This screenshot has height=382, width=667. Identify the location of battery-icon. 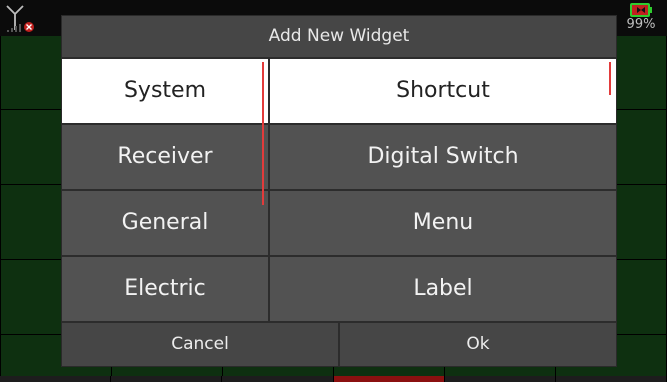
(641, 10).